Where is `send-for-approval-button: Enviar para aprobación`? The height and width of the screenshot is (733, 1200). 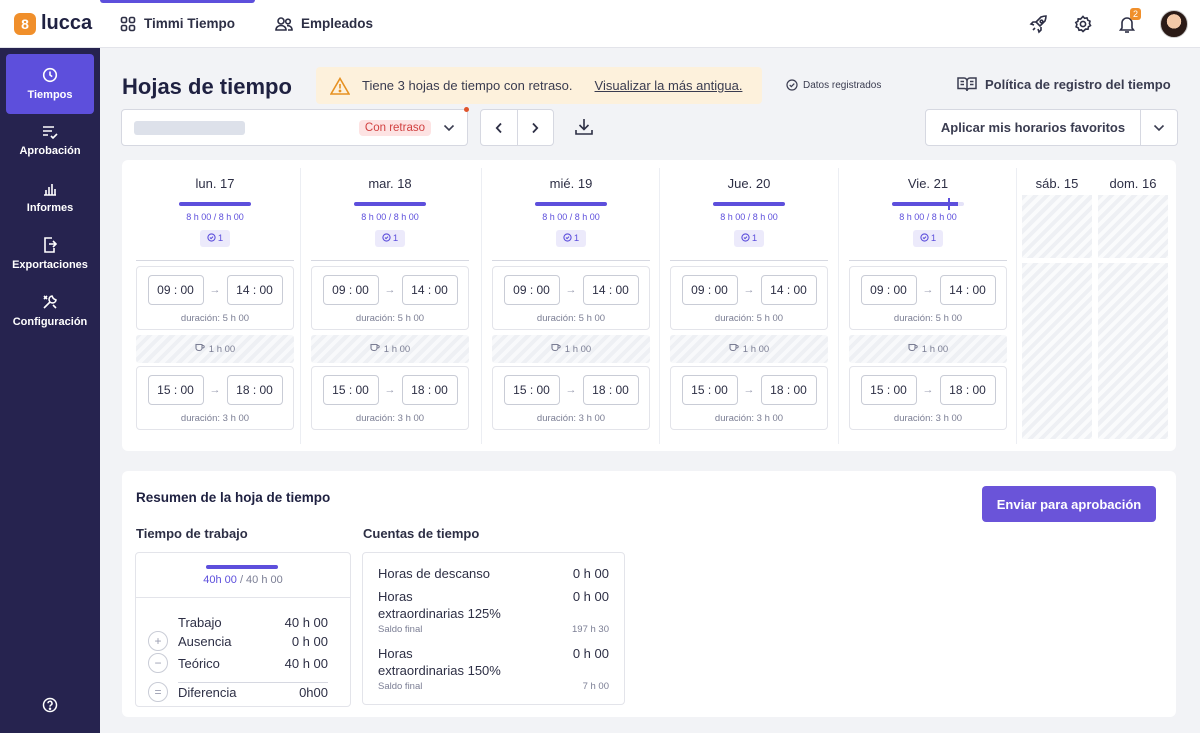
send-for-approval-button: Enviar para aprobación is located at coordinates (1069, 504).